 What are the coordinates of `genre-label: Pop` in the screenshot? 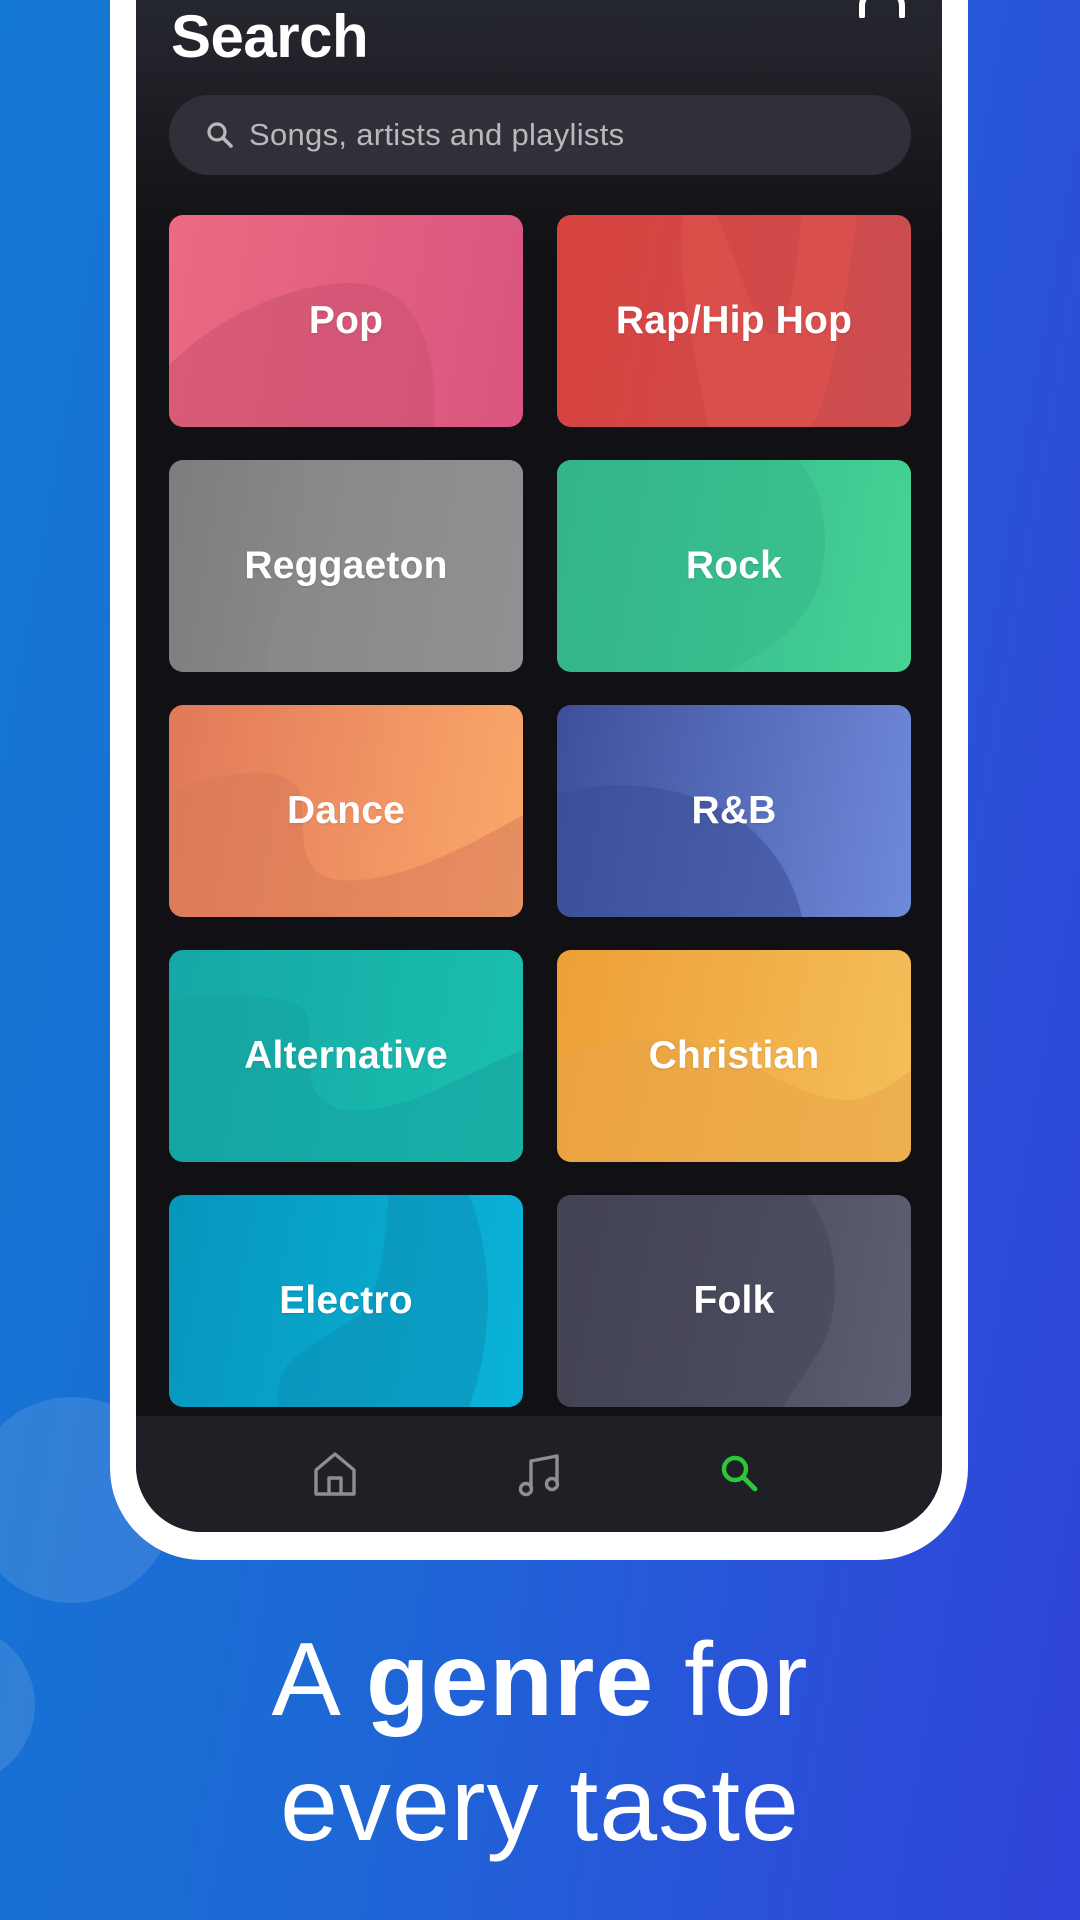 It's located at (346, 320).